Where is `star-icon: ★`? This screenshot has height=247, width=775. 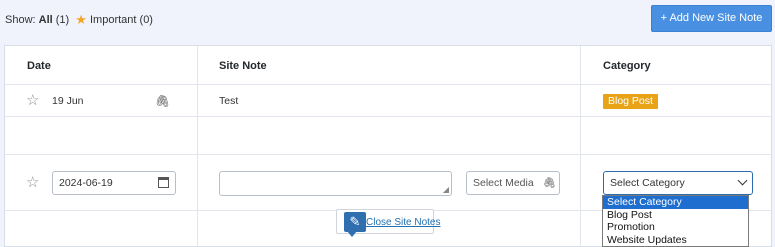 star-icon: ★ is located at coordinates (81, 19).